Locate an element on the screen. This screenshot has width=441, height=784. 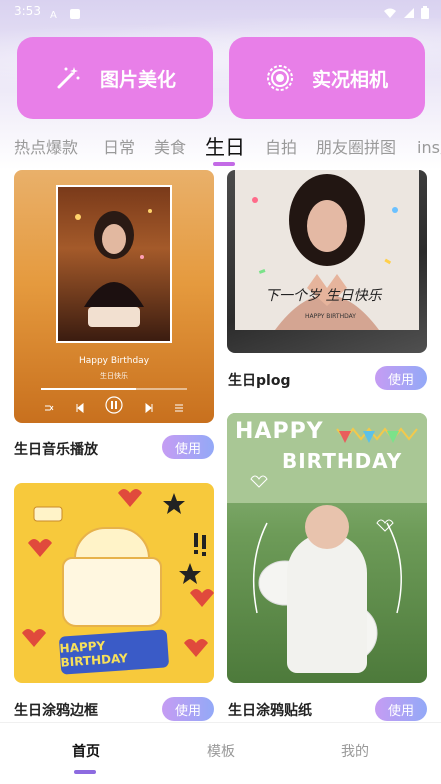
svg-text: A is located at coordinates (53, 15).